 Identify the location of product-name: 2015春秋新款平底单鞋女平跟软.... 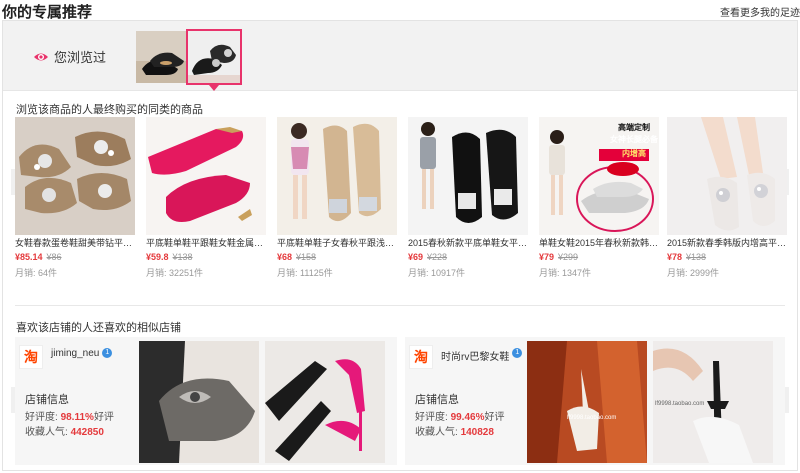
(468, 243).